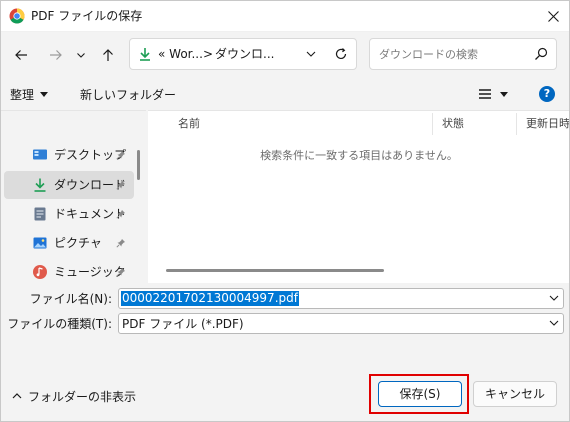 Image resolution: width=570 pixels, height=422 pixels. I want to click on list-view-icon, so click(485, 94).